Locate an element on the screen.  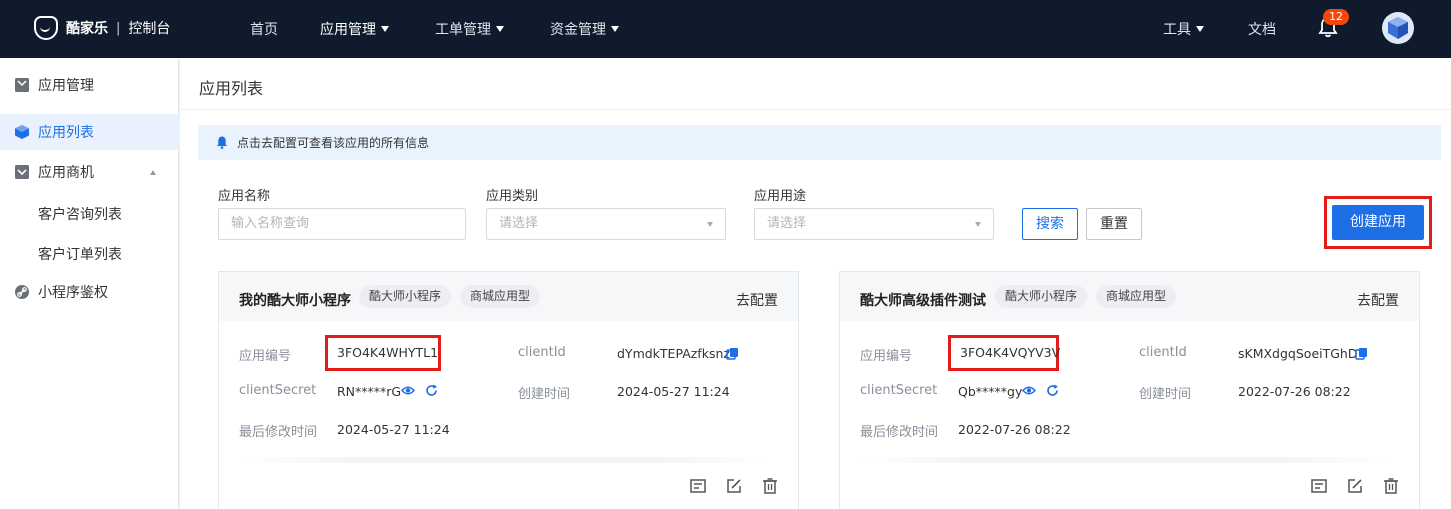
top-nav-bar: 酷家乐 | 控制台 首页 应用管理 工单管理 资金管理 工具 文档 12 is located at coordinates (725, 29).